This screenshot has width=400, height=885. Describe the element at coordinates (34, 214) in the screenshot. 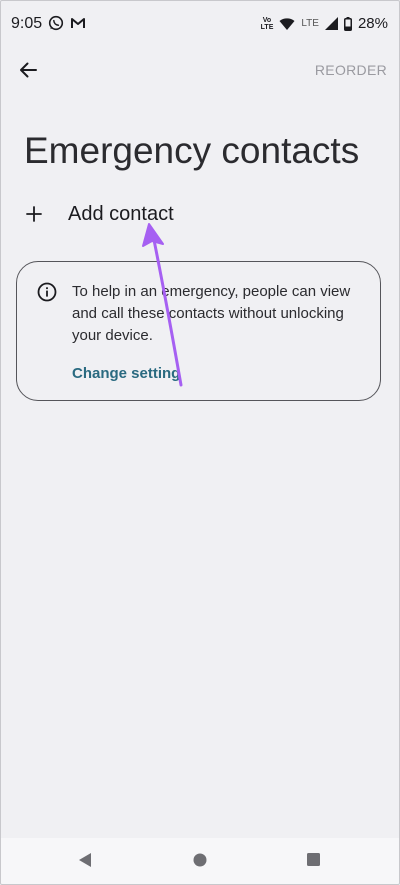

I see `plus-icon` at that location.